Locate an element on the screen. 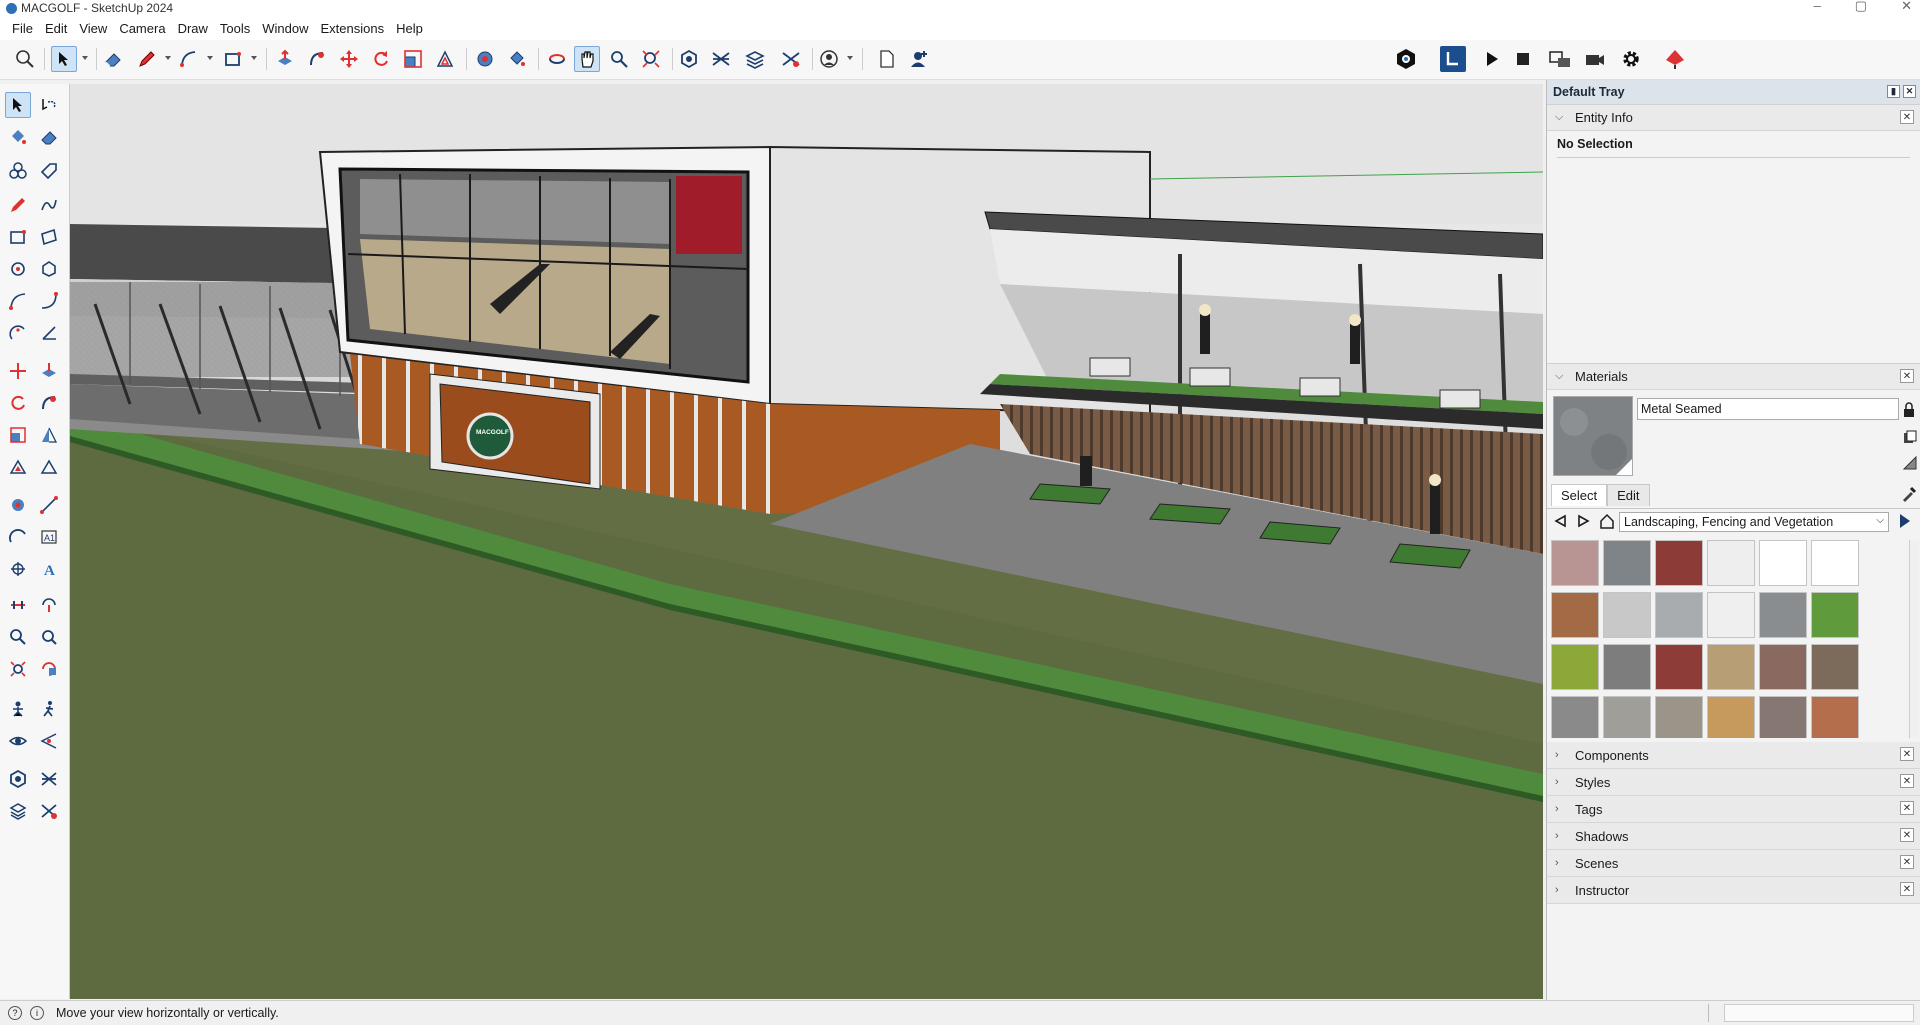  panel-tags: › Tags ✕ is located at coordinates (1733, 809).